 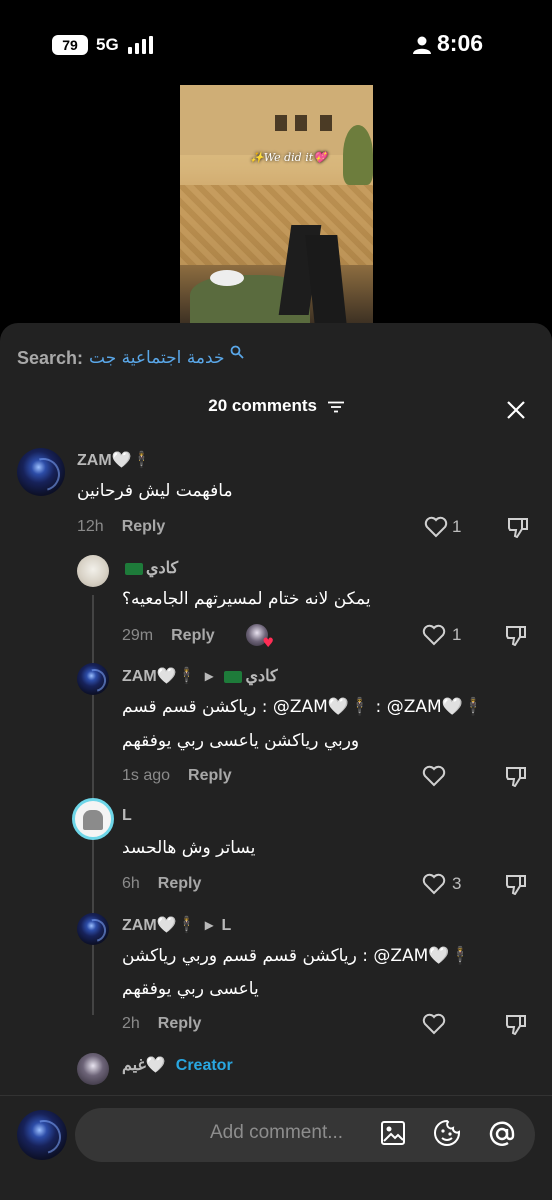 What do you see at coordinates (50, 357) in the screenshot?
I see `search-label: Search:` at bounding box center [50, 357].